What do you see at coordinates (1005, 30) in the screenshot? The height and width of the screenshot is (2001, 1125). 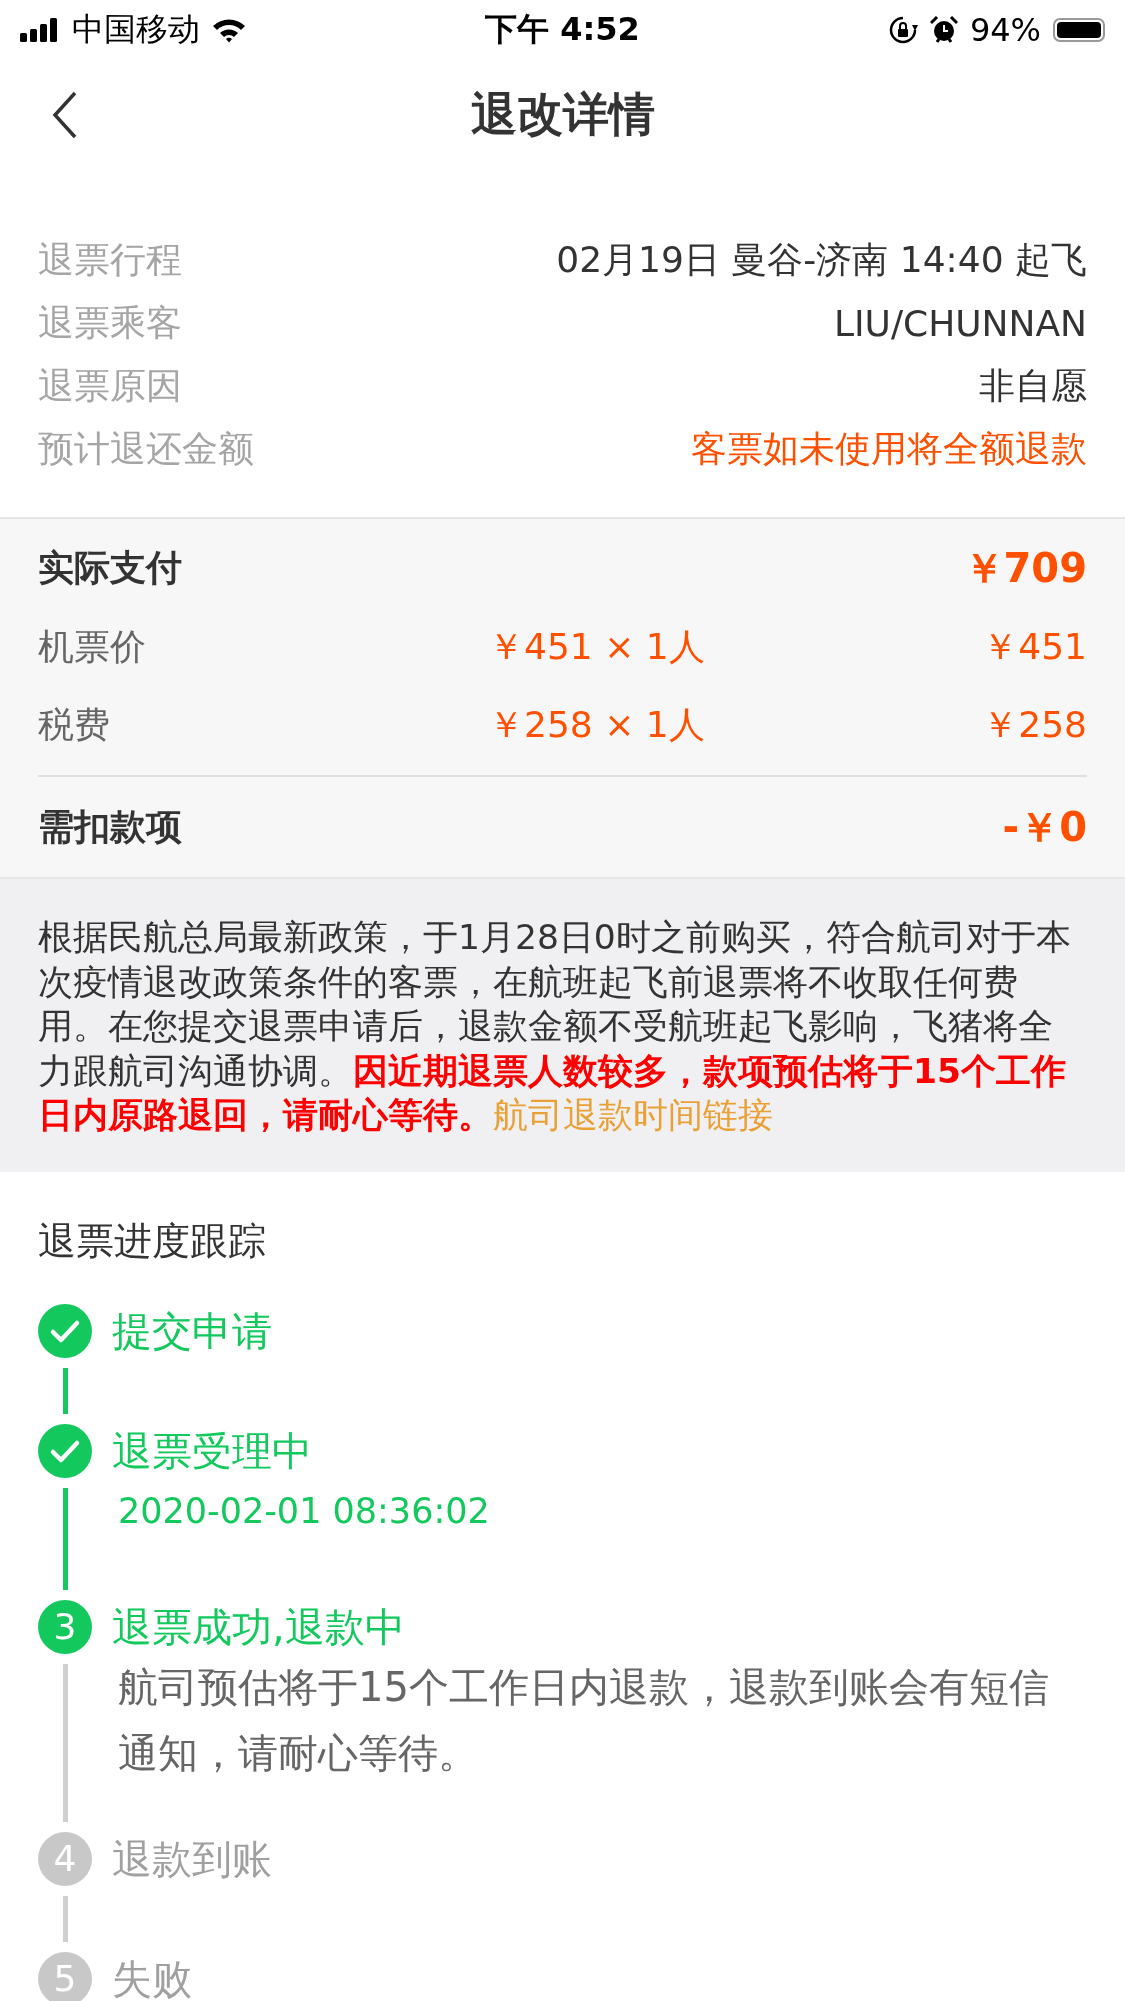 I see `battery-percent: 94%` at bounding box center [1005, 30].